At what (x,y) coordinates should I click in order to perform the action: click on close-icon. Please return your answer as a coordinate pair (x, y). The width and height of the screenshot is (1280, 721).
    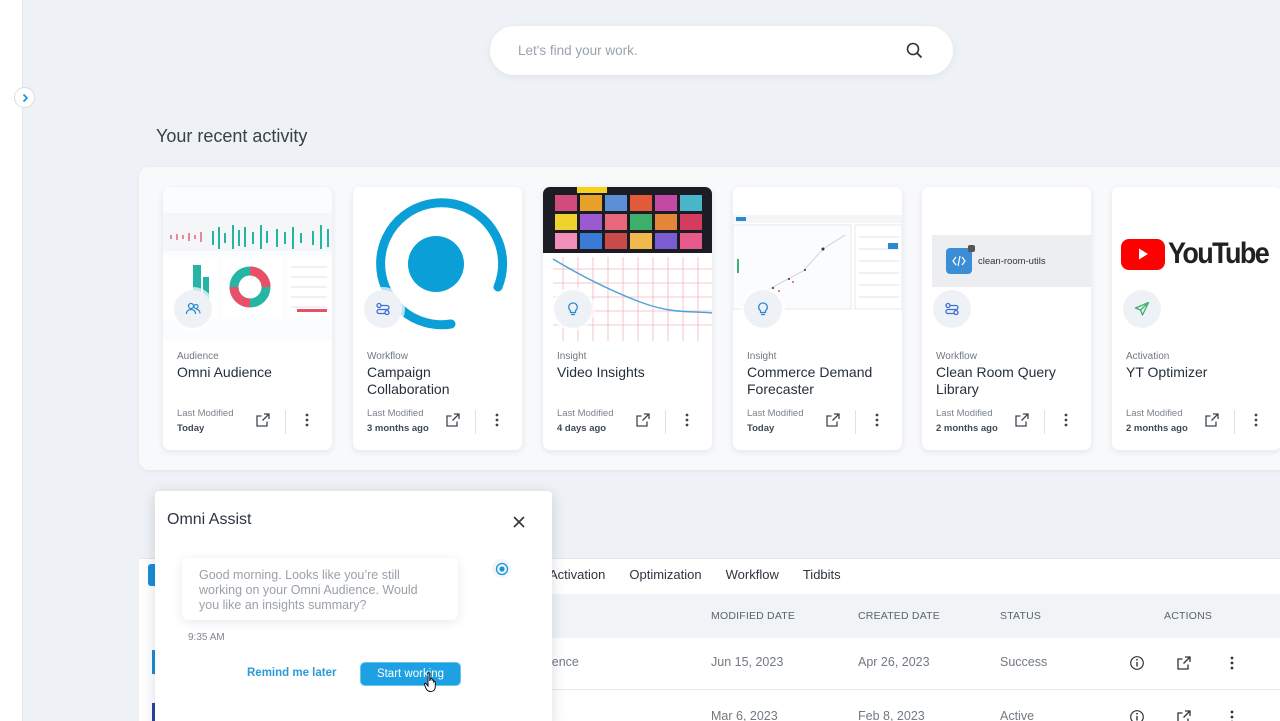
    Looking at the image, I should click on (519, 522).